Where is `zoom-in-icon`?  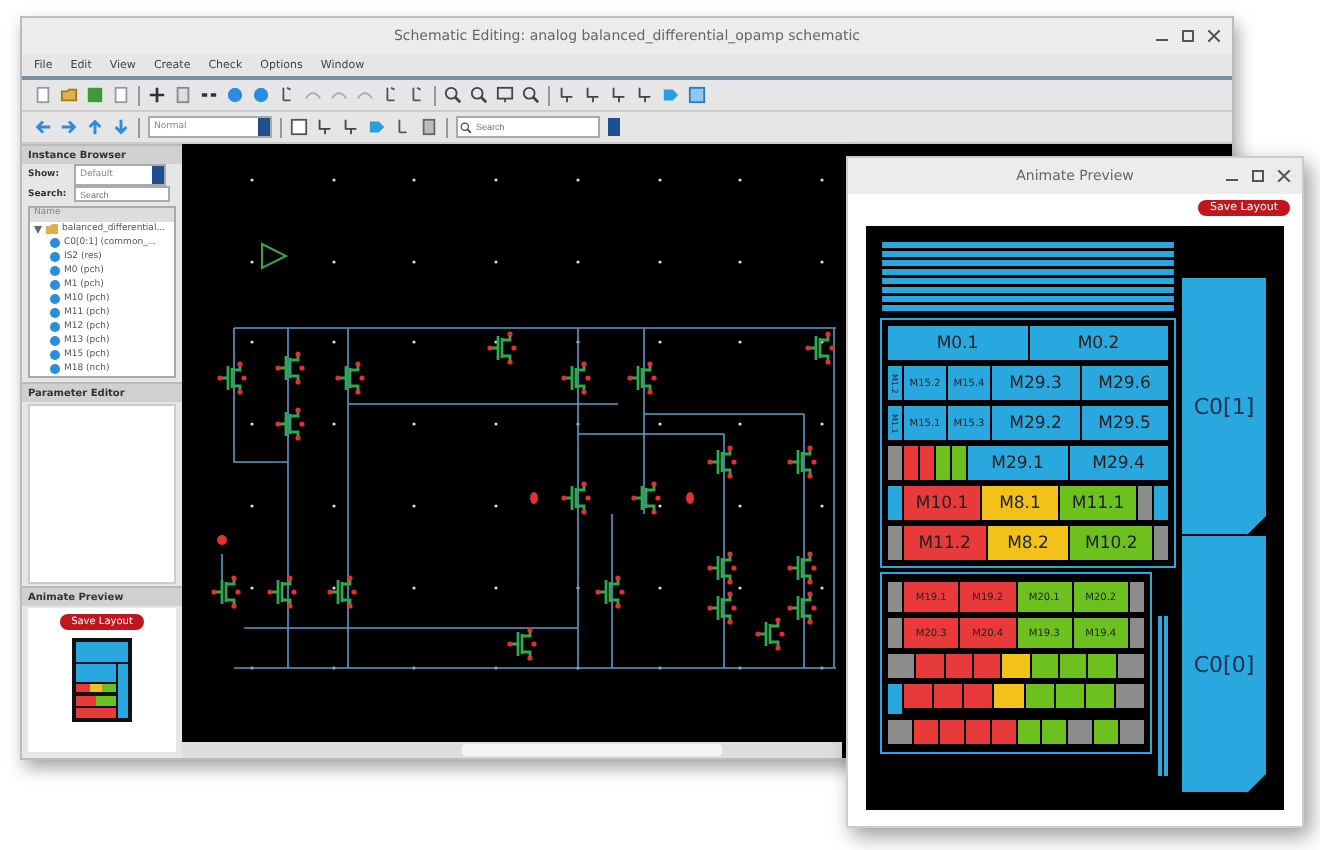
zoom-in-icon is located at coordinates (453, 95).